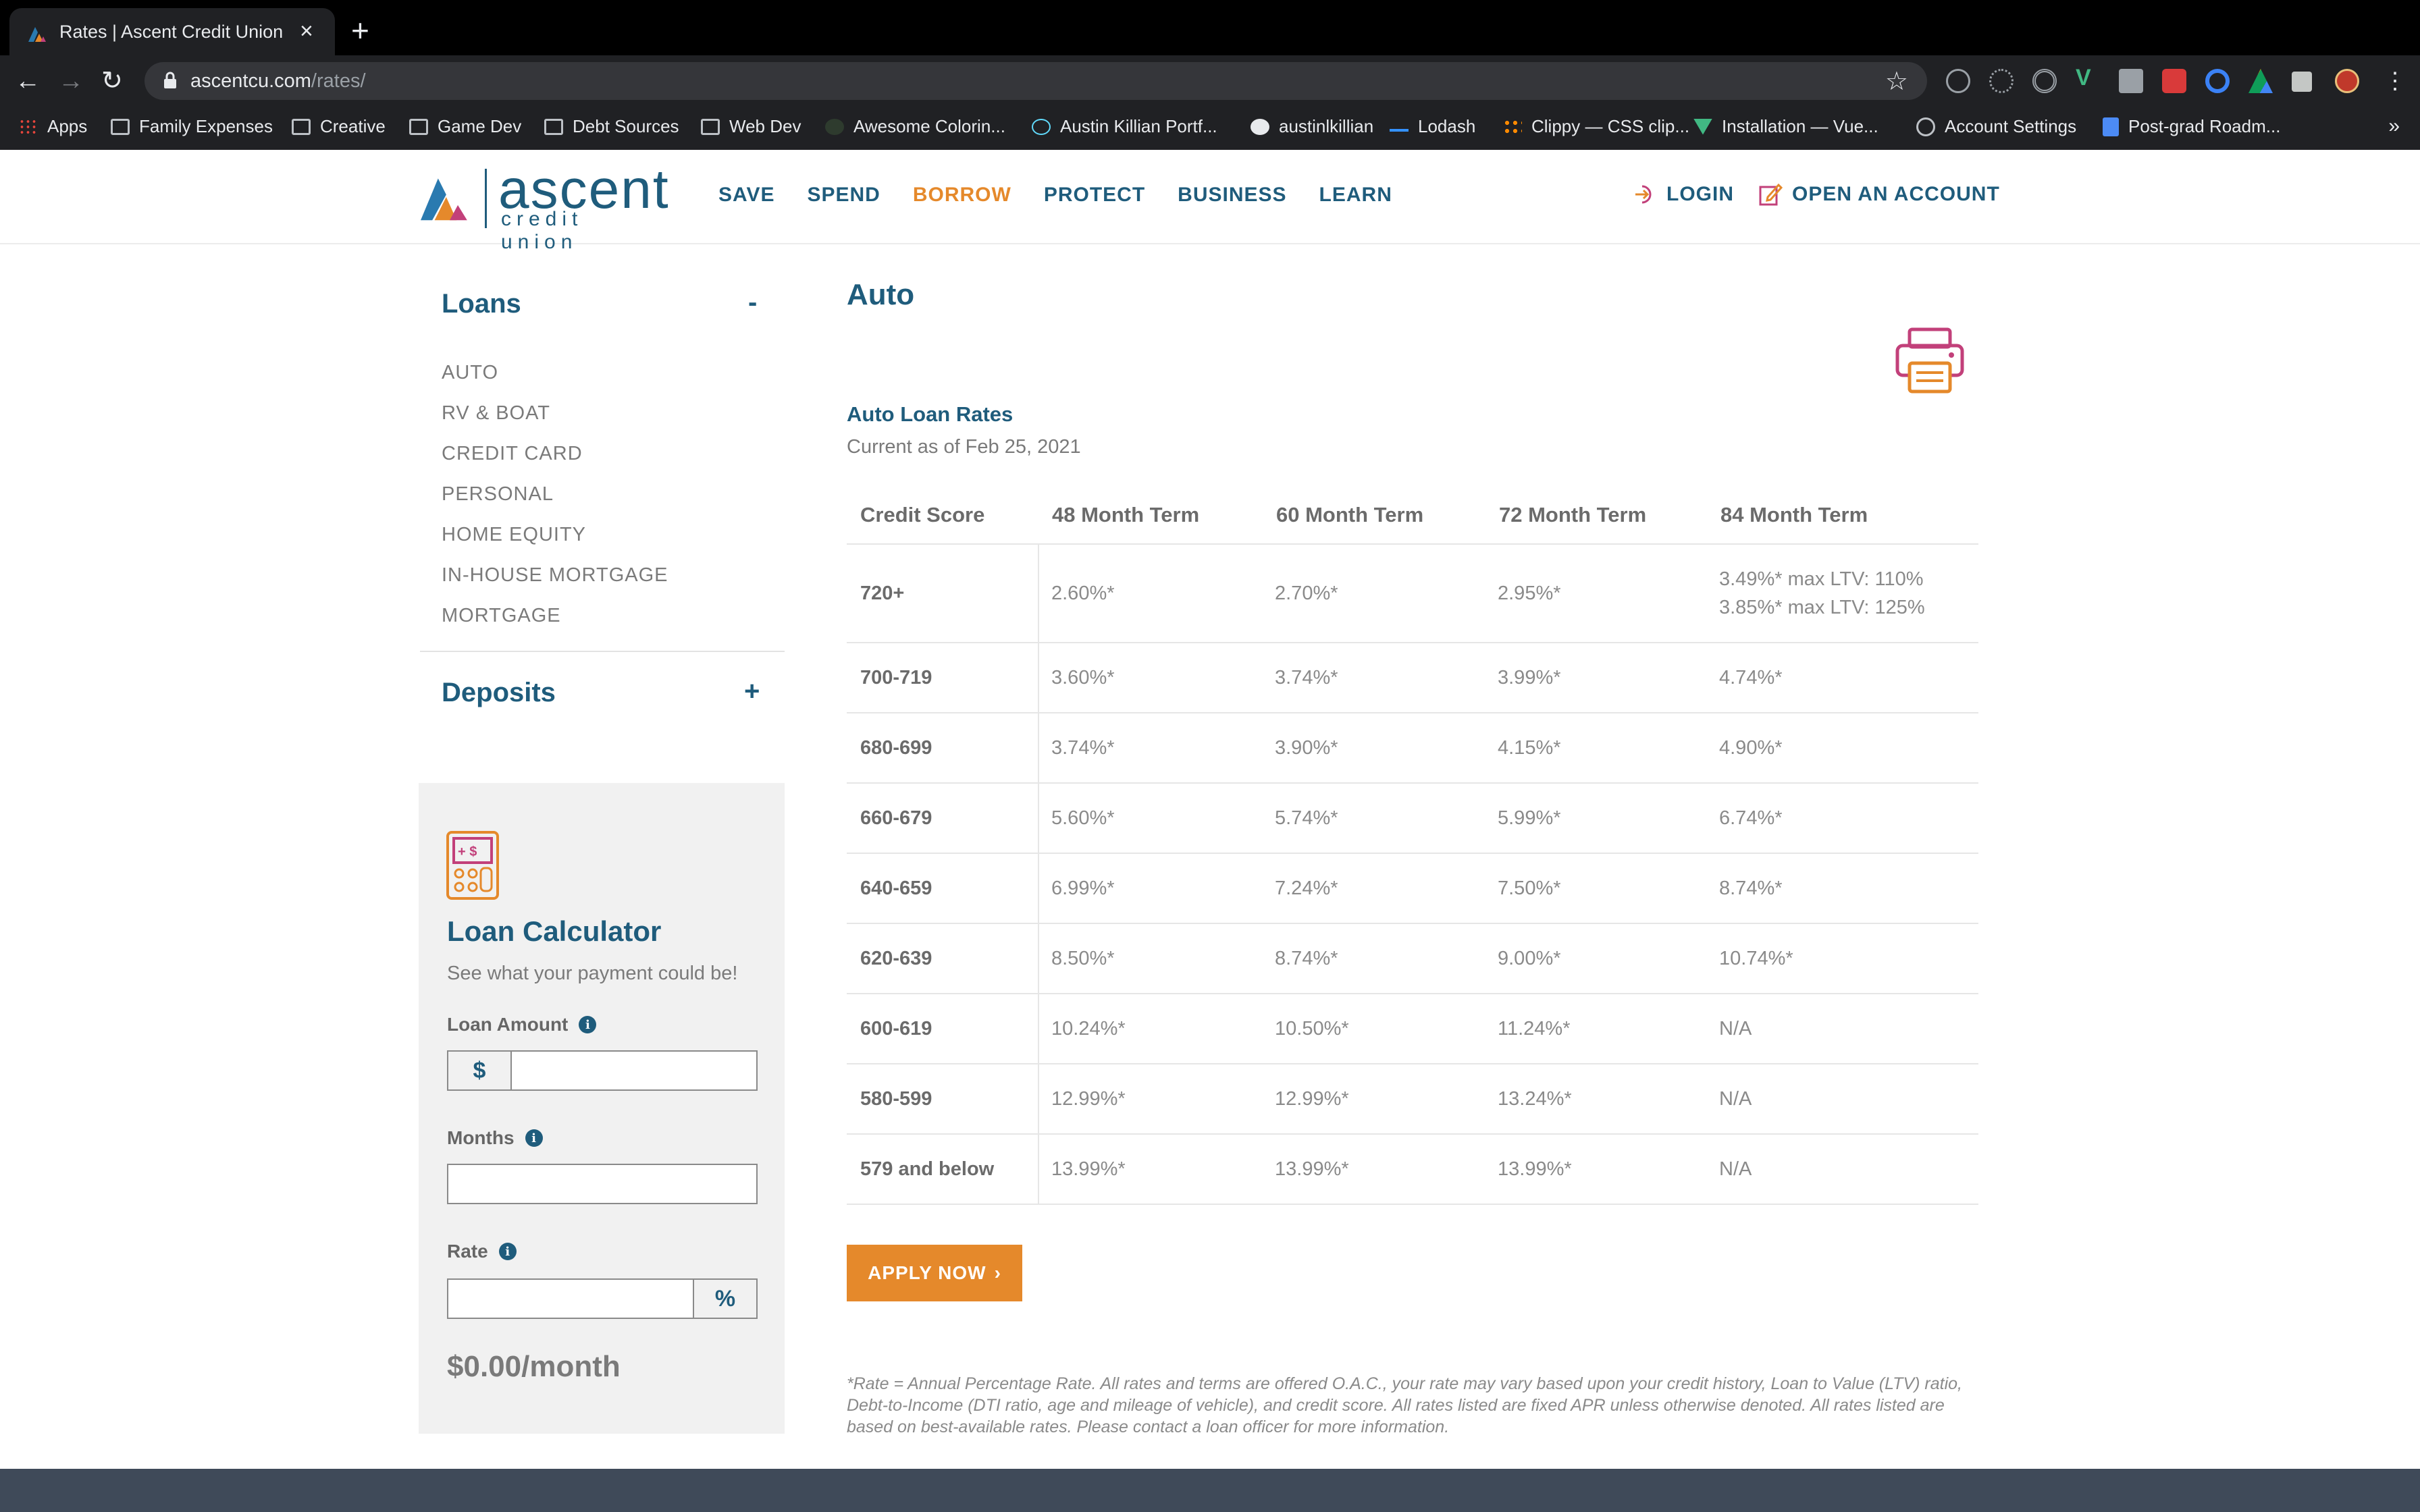 This screenshot has height=1512, width=2420. I want to click on sidebar-item-home-equity: HOME EQUITY, so click(555, 544).